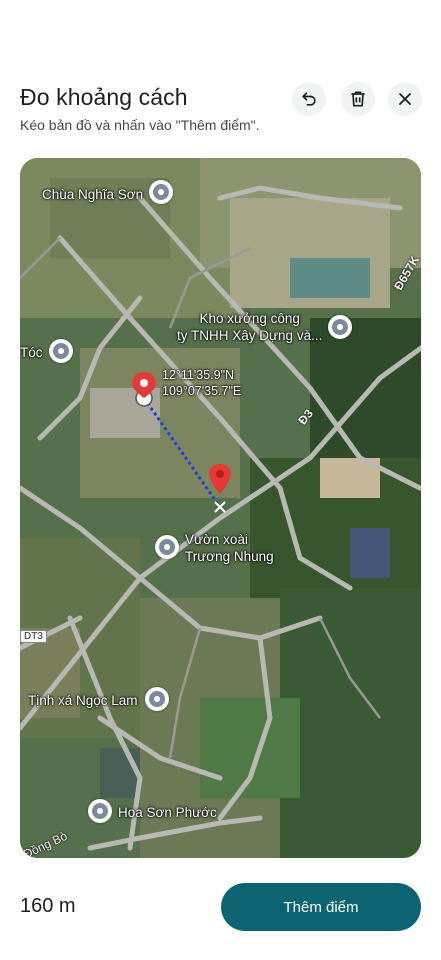 This screenshot has height=960, width=441. What do you see at coordinates (33, 636) in the screenshot?
I see `road-label-dt3: DT3` at bounding box center [33, 636].